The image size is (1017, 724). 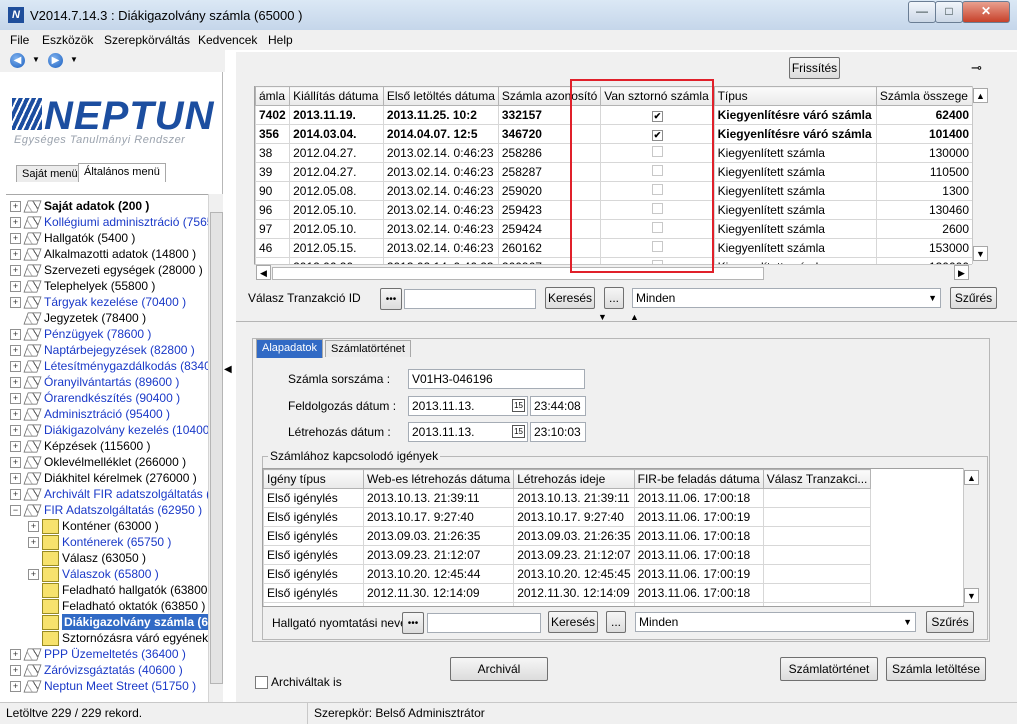 I want to click on processed-time-field: 23:44:08, so click(x=558, y=406).